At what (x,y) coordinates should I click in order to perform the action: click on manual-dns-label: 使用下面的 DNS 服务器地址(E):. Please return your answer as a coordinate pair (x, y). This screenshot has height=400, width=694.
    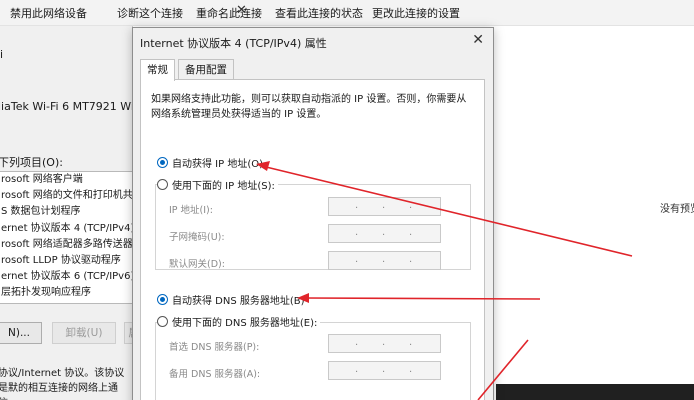
    Looking at the image, I should click on (245, 323).